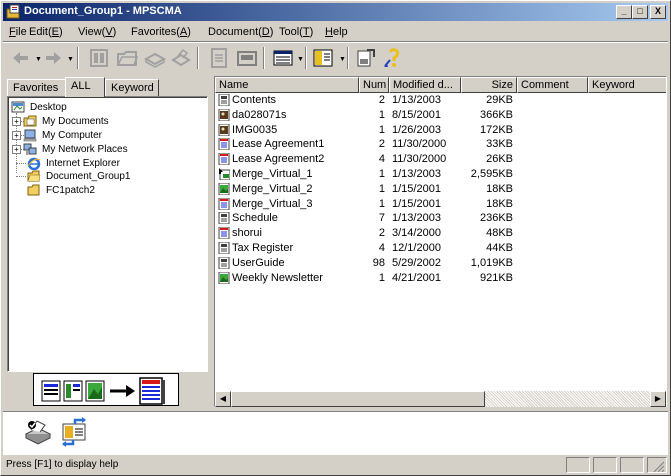 This screenshot has height=476, width=671. Describe the element at coordinates (440, 100) in the screenshot. I see `table-row: Contents 2 1/13/2003 29KB` at that location.